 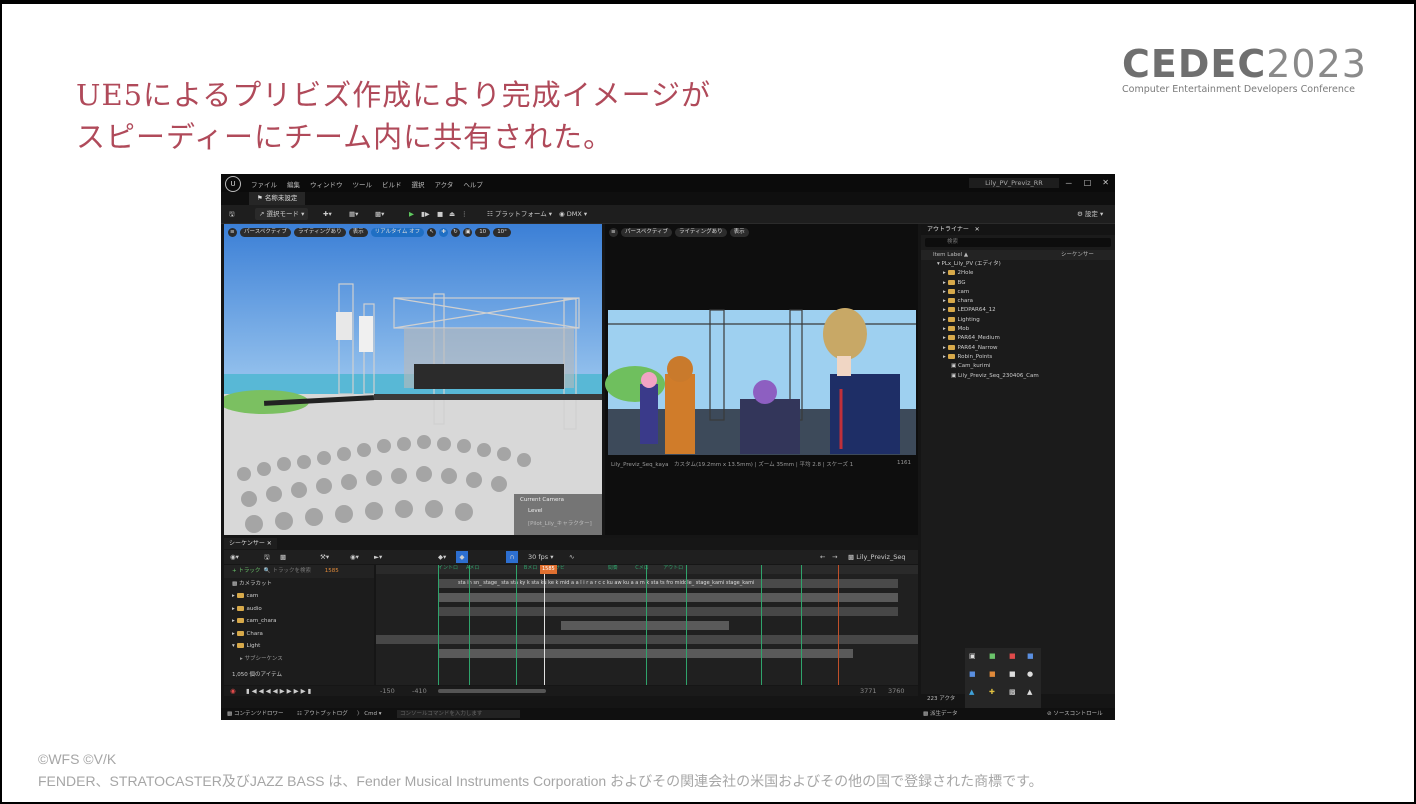 I want to click on tree-item: ▸ 2Hole, so click(x=1018, y=273).